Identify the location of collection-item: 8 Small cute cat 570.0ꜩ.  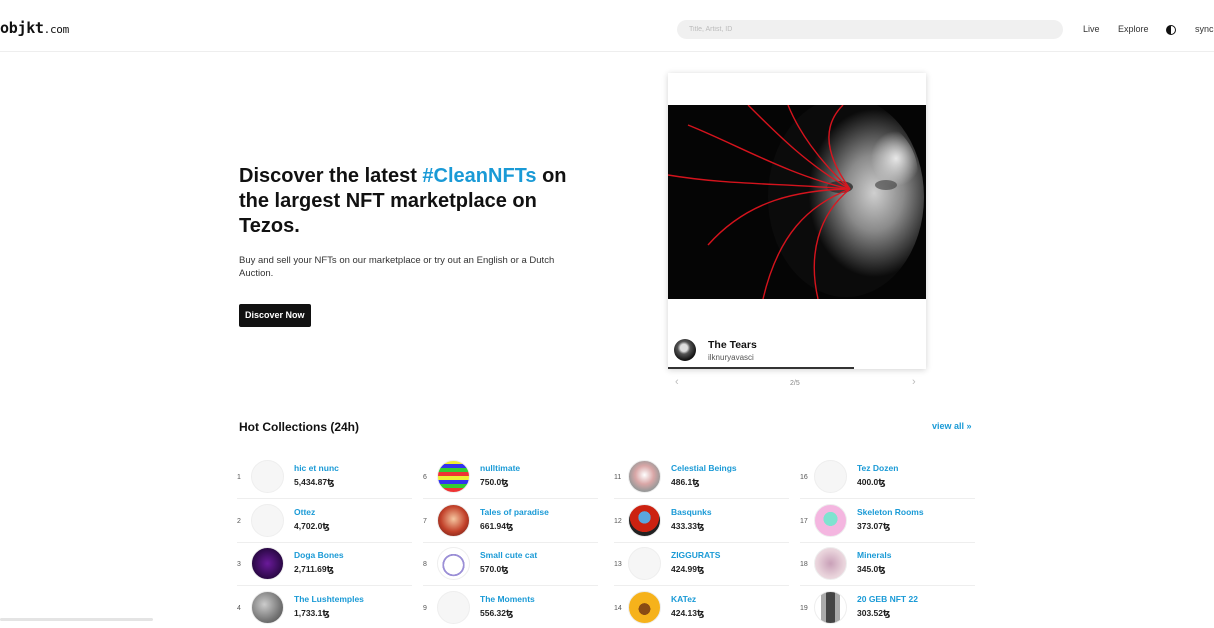
(510, 564).